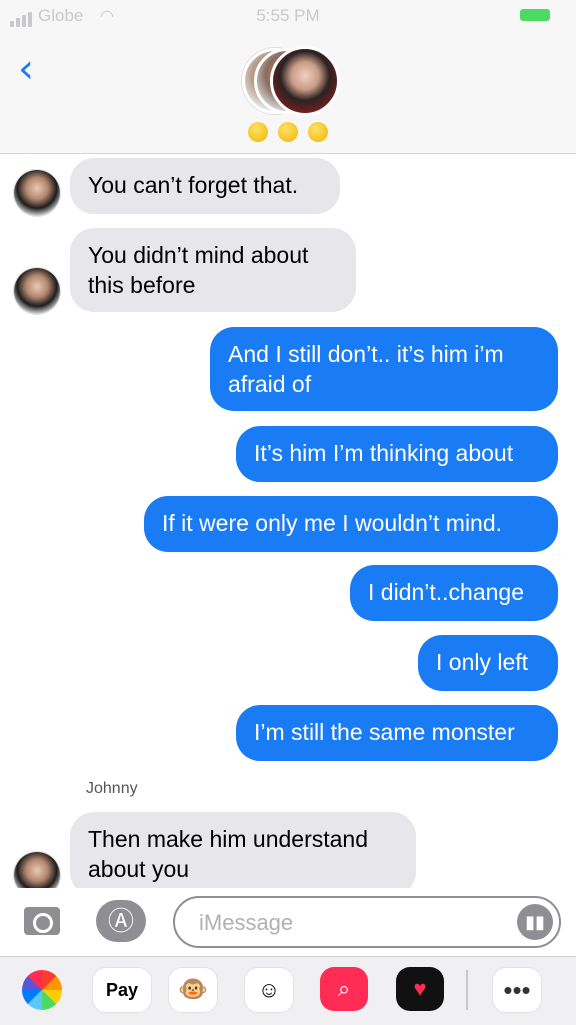 This screenshot has width=576, height=1025. Describe the element at coordinates (205, 186) in the screenshot. I see `incoming-message-bubble: You can’t forget that.` at that location.